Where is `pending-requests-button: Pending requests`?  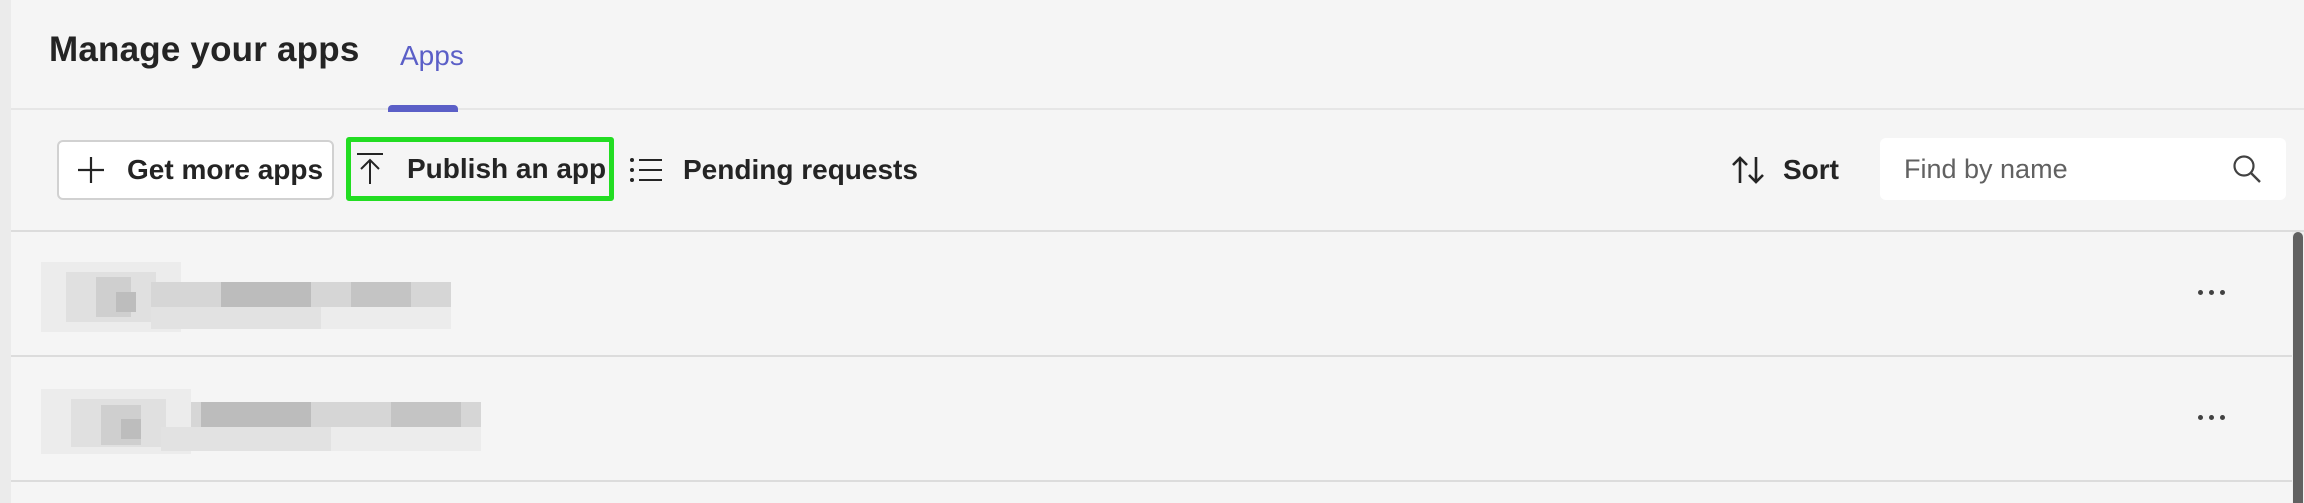 pending-requests-button: Pending requests is located at coordinates (779, 170).